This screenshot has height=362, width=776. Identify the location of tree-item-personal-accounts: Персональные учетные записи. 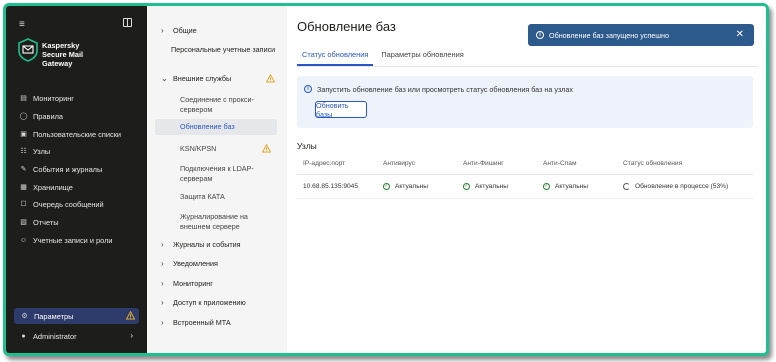
(225, 50).